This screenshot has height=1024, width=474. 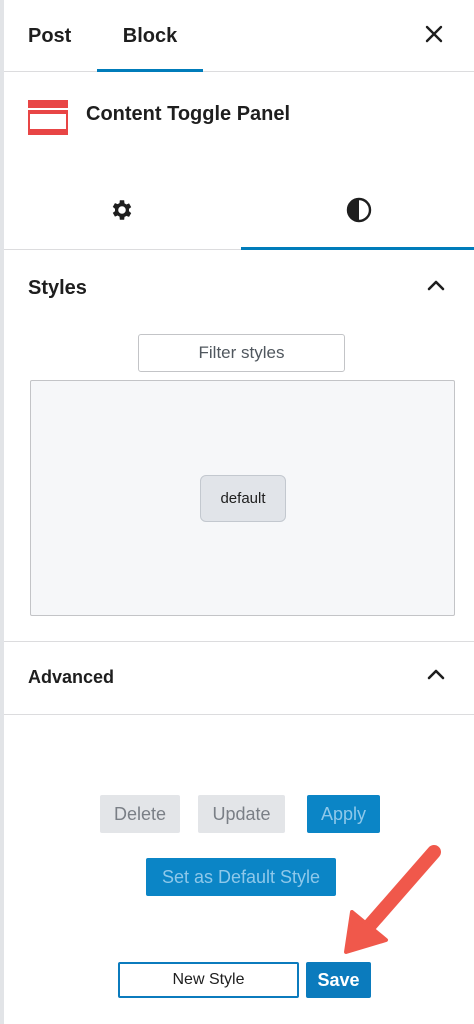 I want to click on set-default-style-button: Set as Default Style, so click(x=241, y=877).